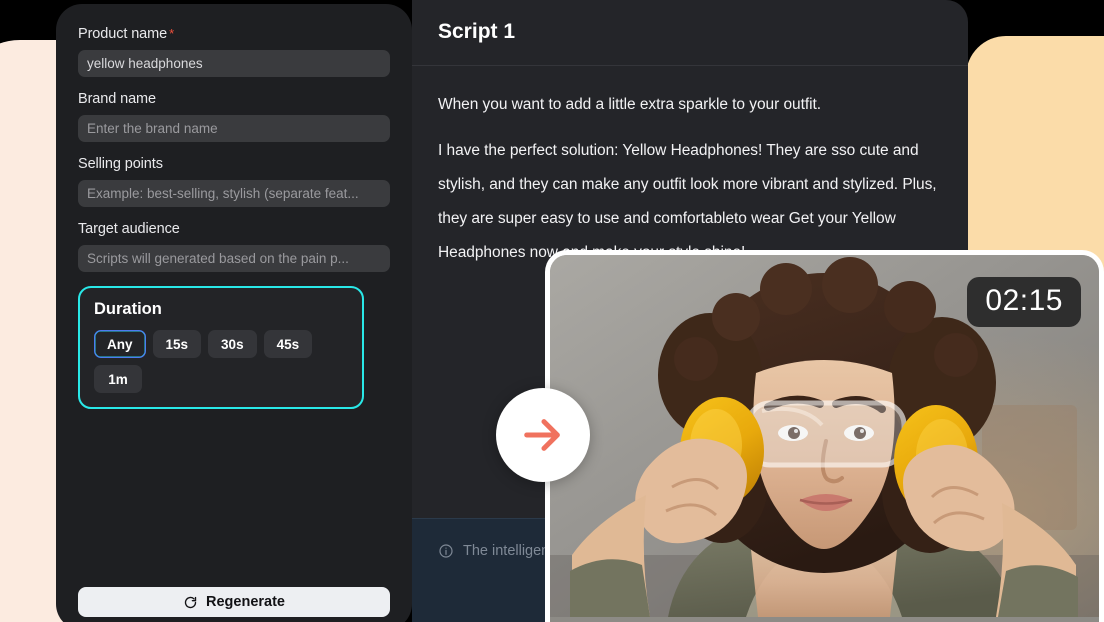 The width and height of the screenshot is (1104, 622). I want to click on duration-selector: Duration Any 15s 30s 45s 1m, so click(221, 347).